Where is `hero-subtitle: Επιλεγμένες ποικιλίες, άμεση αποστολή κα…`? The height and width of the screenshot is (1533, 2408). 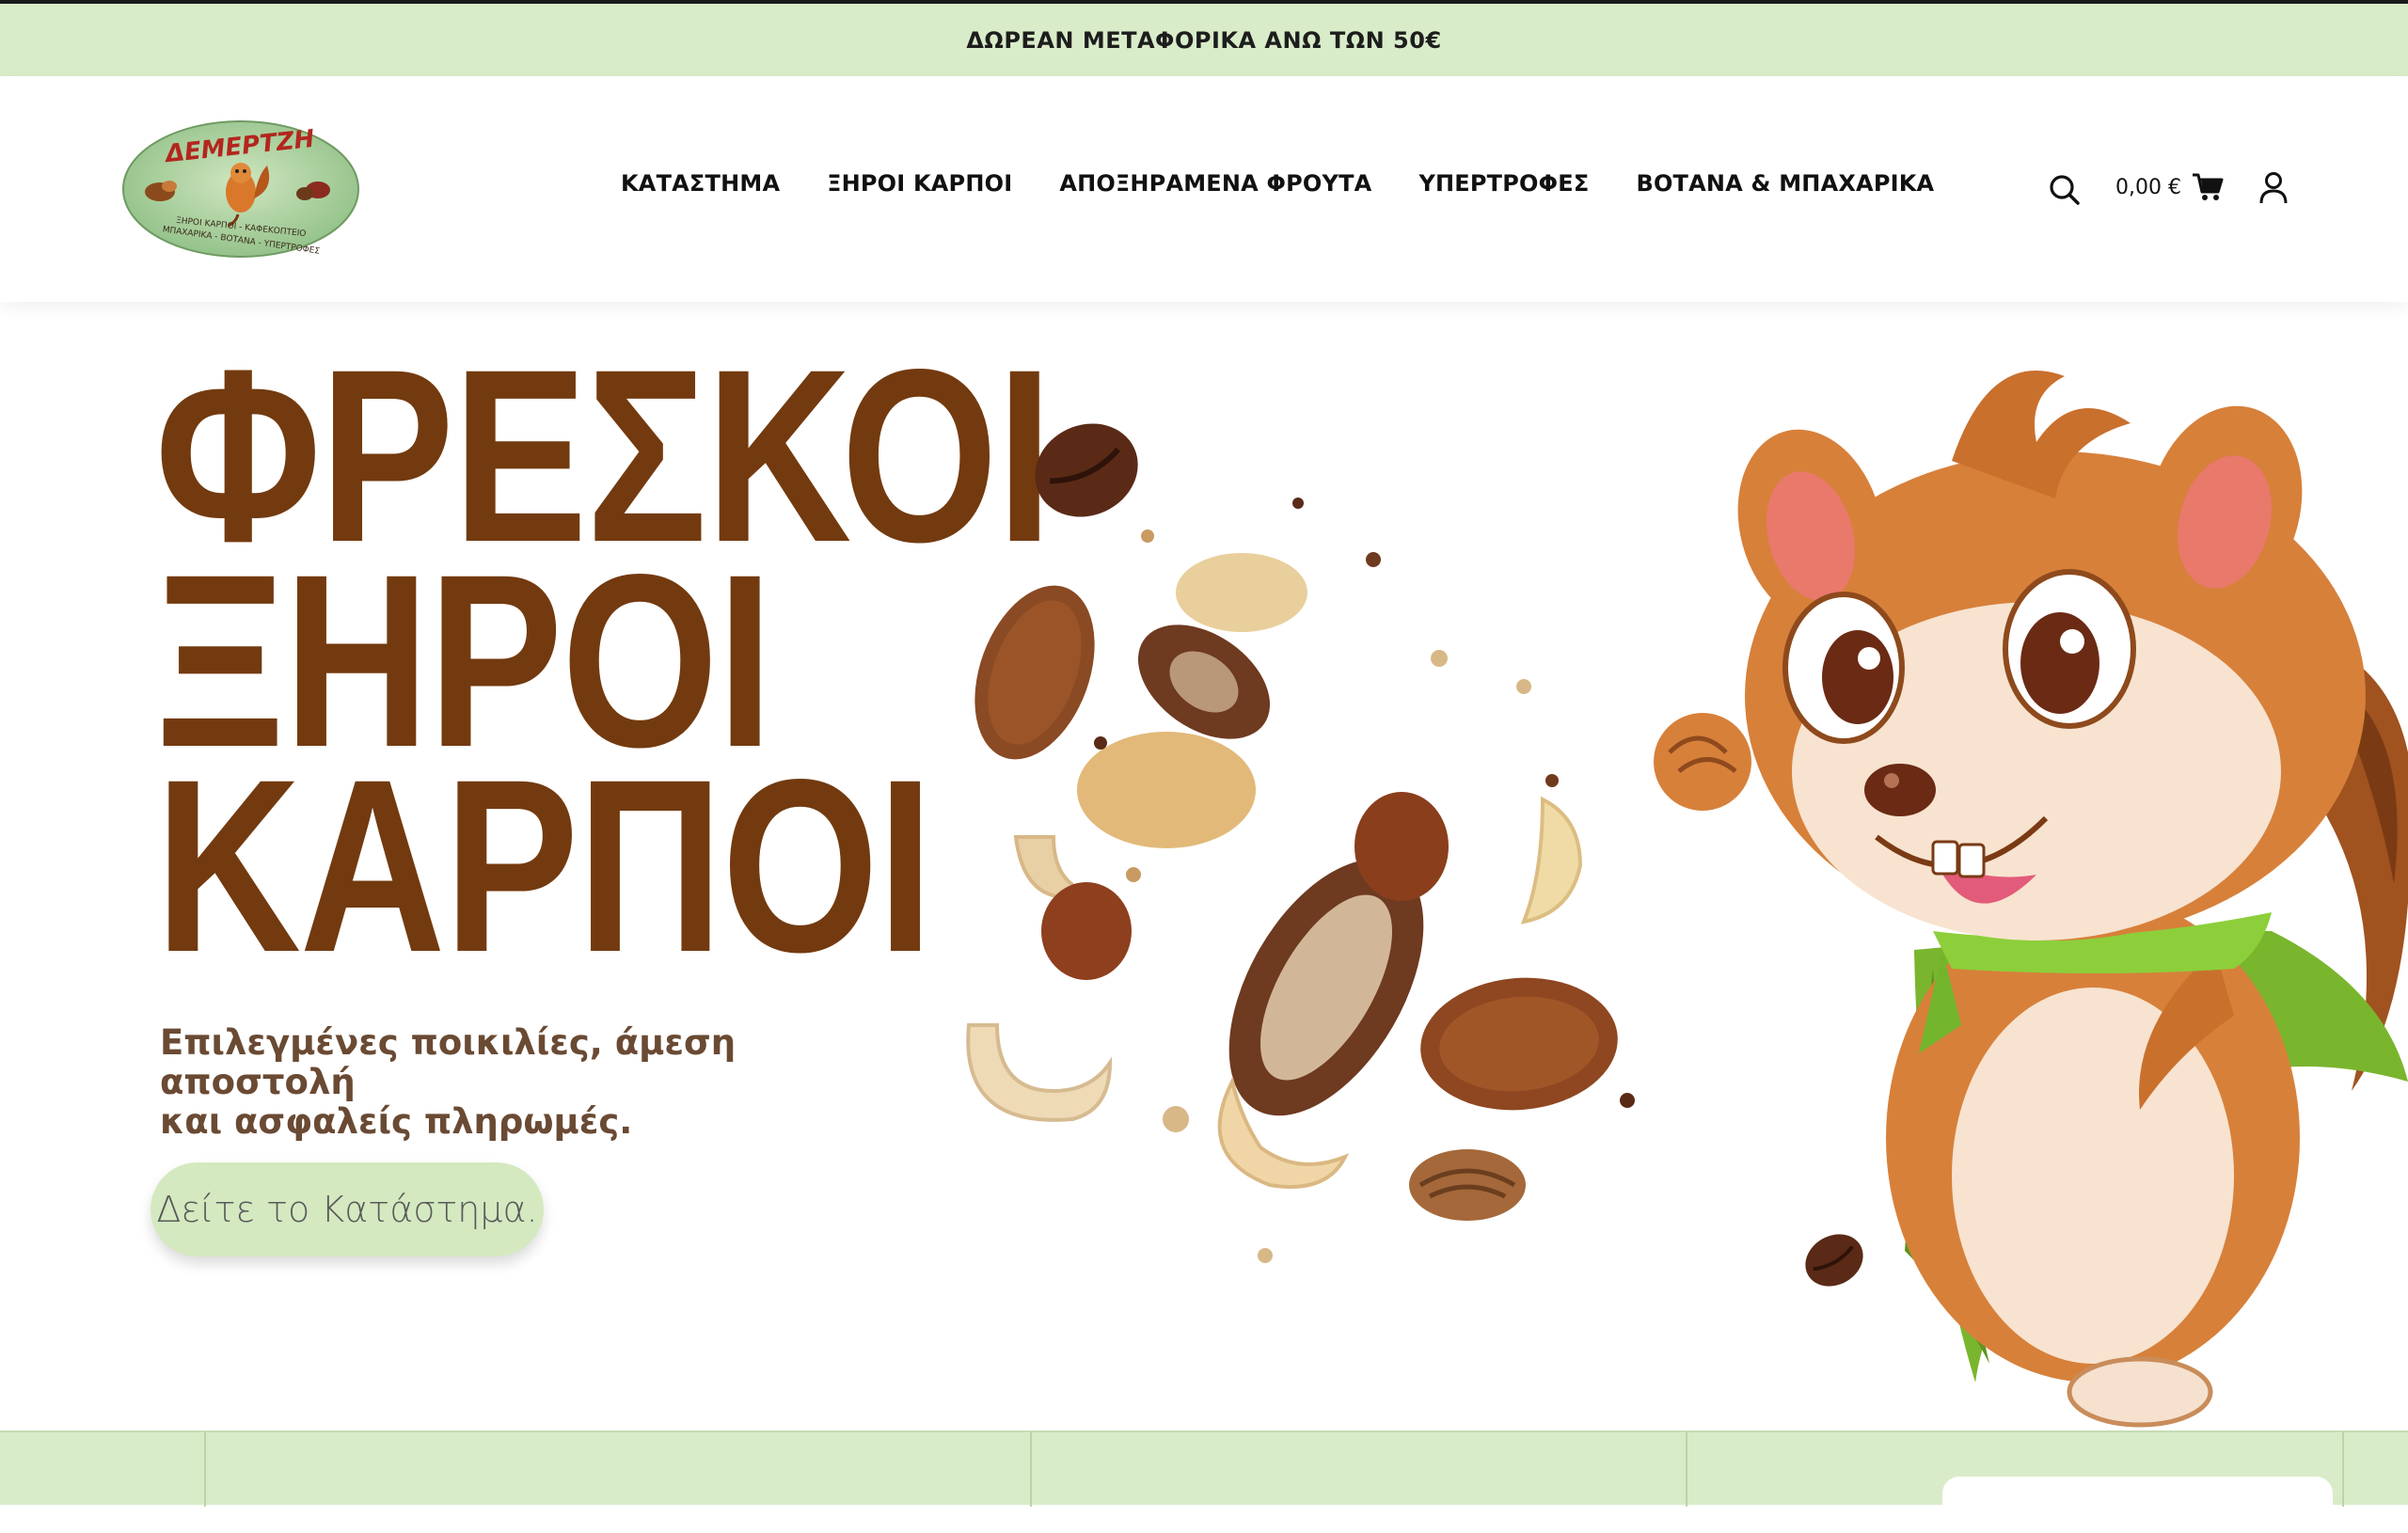 hero-subtitle: Επιλεγμένες ποικιλίες, άμεση αποστολή κα… is located at coordinates (545, 1082).